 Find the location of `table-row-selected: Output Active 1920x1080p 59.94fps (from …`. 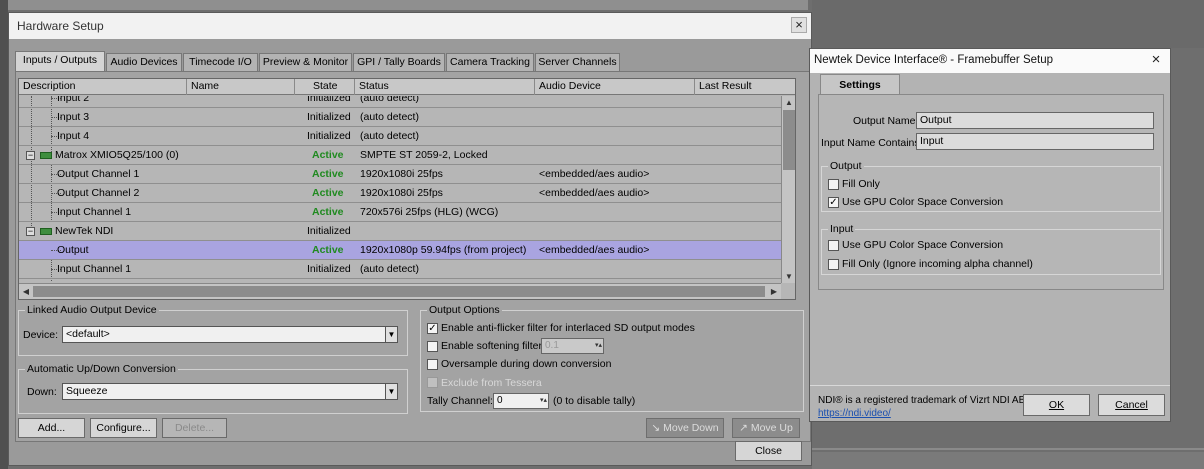

table-row-selected: Output Active 1920x1080p 59.94fps (from … is located at coordinates (400, 250).